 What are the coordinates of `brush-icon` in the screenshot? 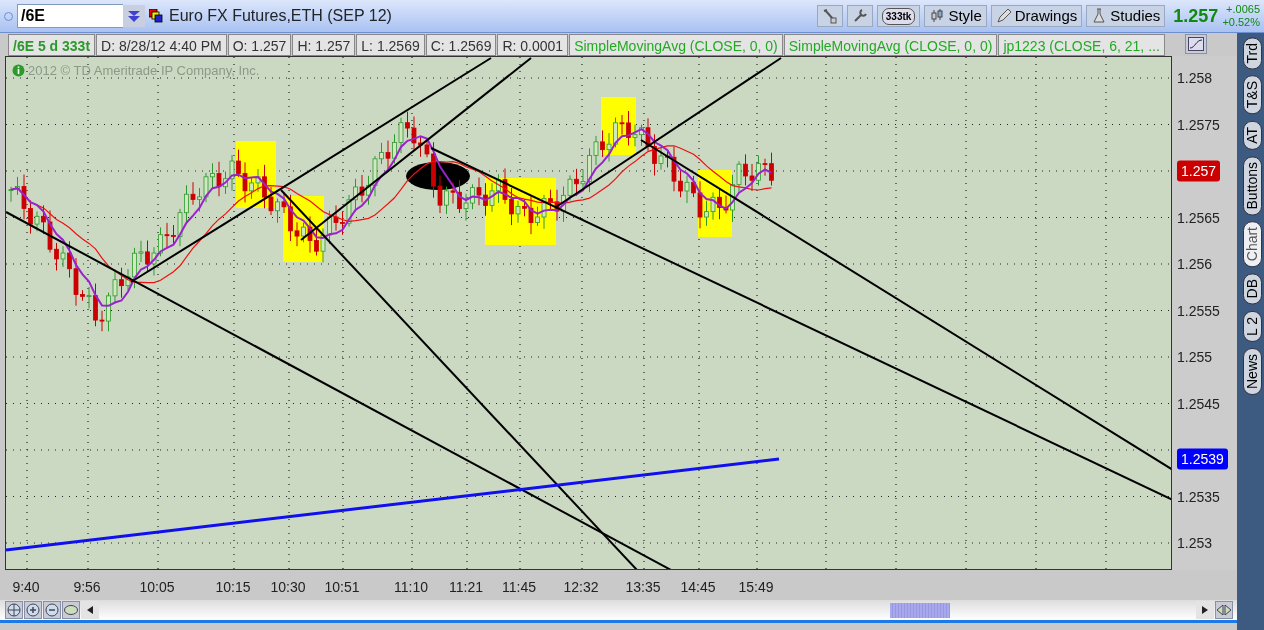 It's located at (829, 16).